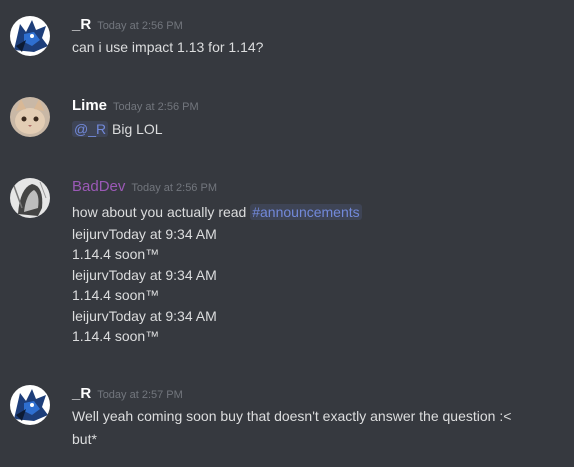 The image size is (574, 467). I want to click on sketch-avatar-icon, so click(30, 198).